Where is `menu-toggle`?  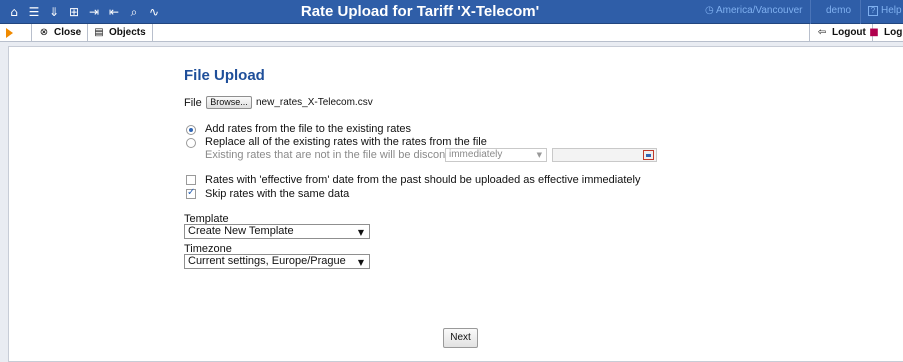 menu-toggle is located at coordinates (16, 33).